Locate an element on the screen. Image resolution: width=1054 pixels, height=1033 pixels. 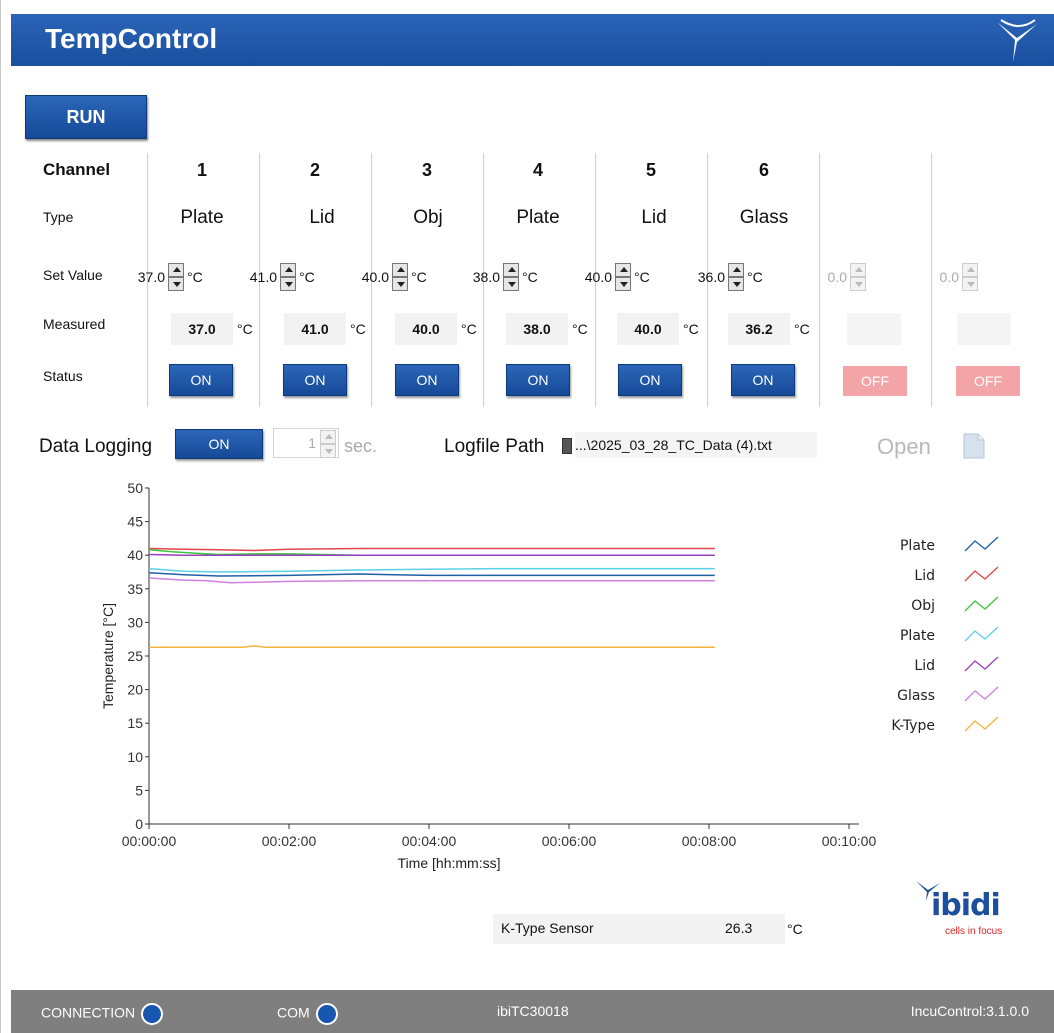
channel-4-spinner is located at coordinates (511, 277).